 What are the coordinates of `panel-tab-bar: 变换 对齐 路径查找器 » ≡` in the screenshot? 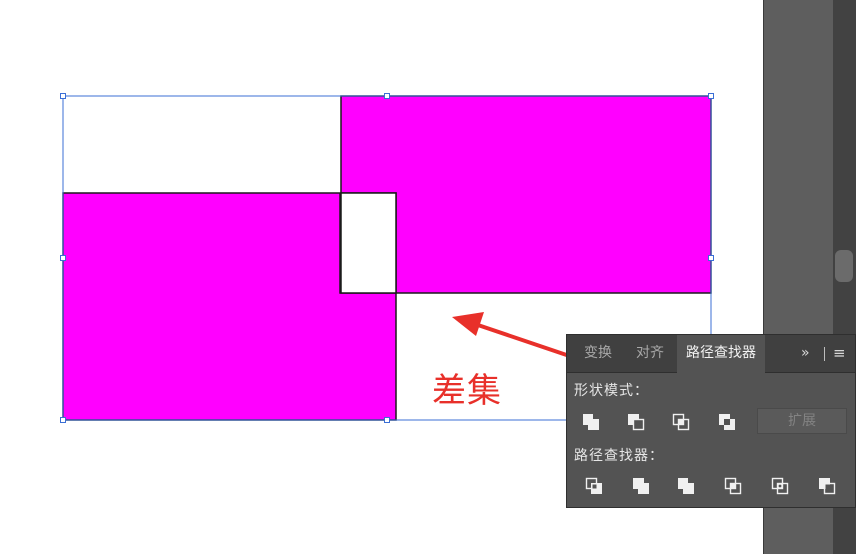 It's located at (711, 354).